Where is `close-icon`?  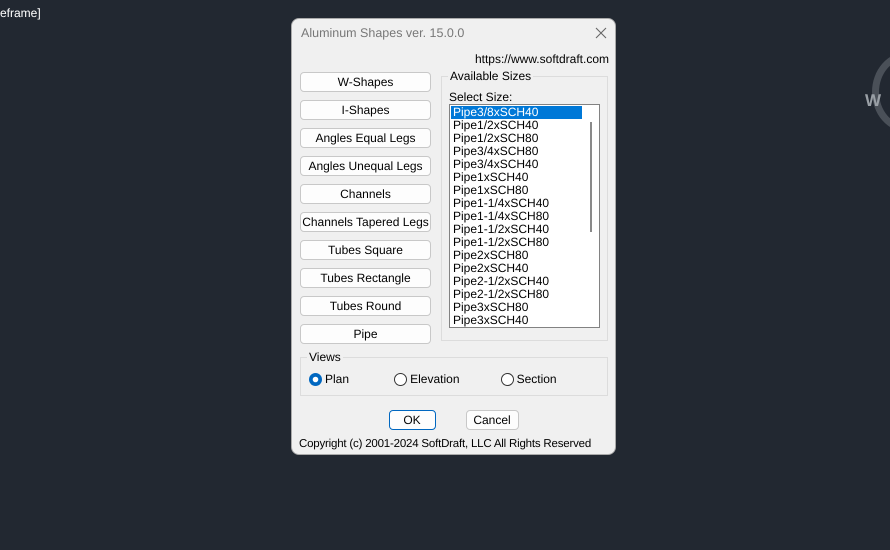
close-icon is located at coordinates (601, 33).